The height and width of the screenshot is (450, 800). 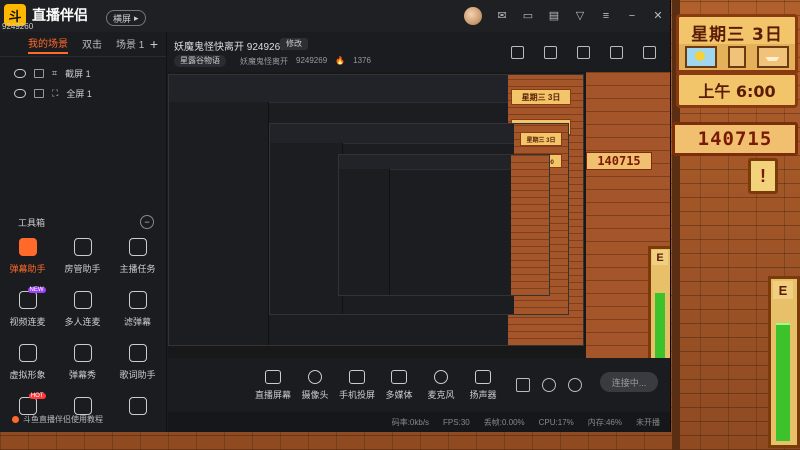 What do you see at coordinates (82, 256) in the screenshot?
I see `tool-room-manager: 房管助手` at bounding box center [82, 256].